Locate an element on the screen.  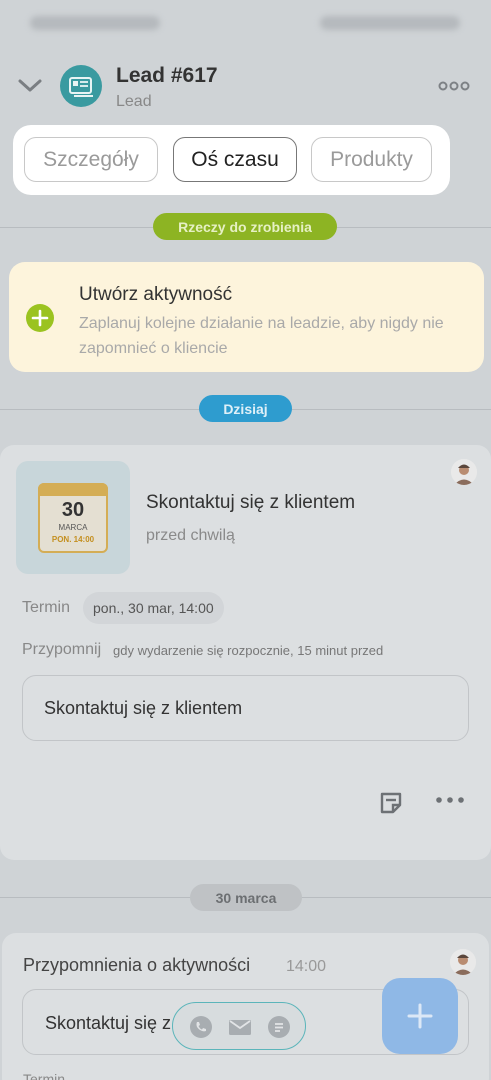
calendar-day: 30 is located at coordinates (73, 510).